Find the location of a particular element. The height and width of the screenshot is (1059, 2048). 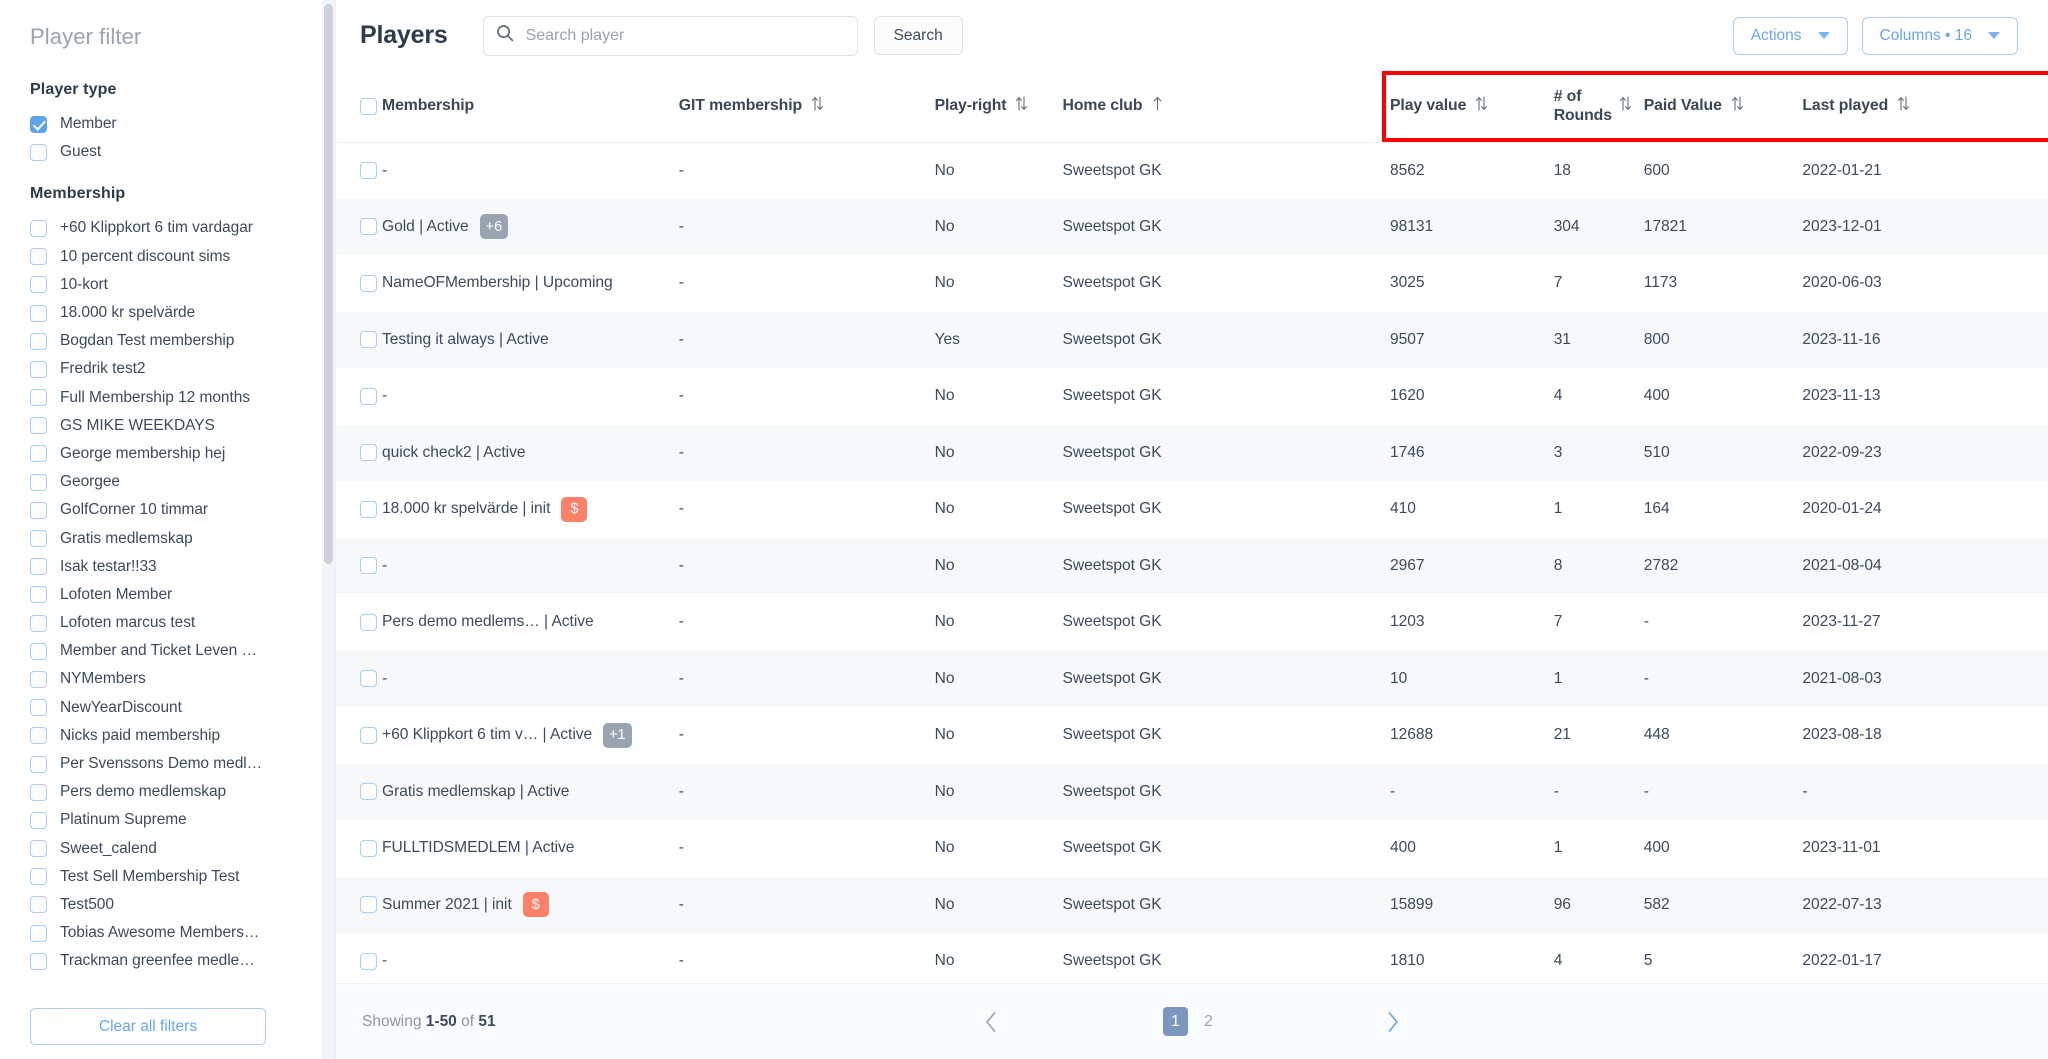

filter-option-row: George membership hej is located at coordinates (182, 454).